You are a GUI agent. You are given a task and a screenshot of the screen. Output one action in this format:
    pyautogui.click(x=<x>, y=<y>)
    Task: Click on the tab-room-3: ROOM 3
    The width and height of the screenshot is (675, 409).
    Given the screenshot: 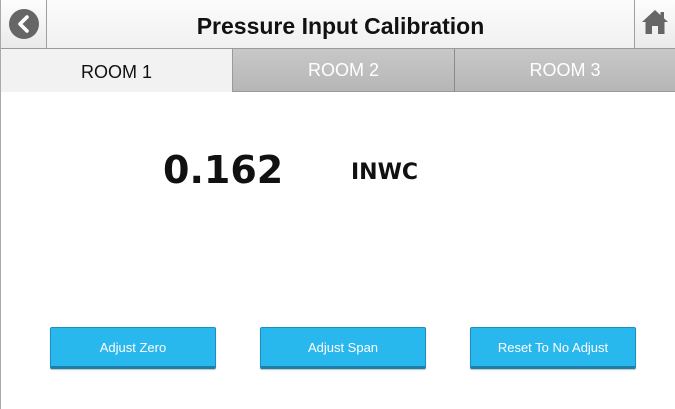 What is the action you would take?
    pyautogui.click(x=565, y=70)
    